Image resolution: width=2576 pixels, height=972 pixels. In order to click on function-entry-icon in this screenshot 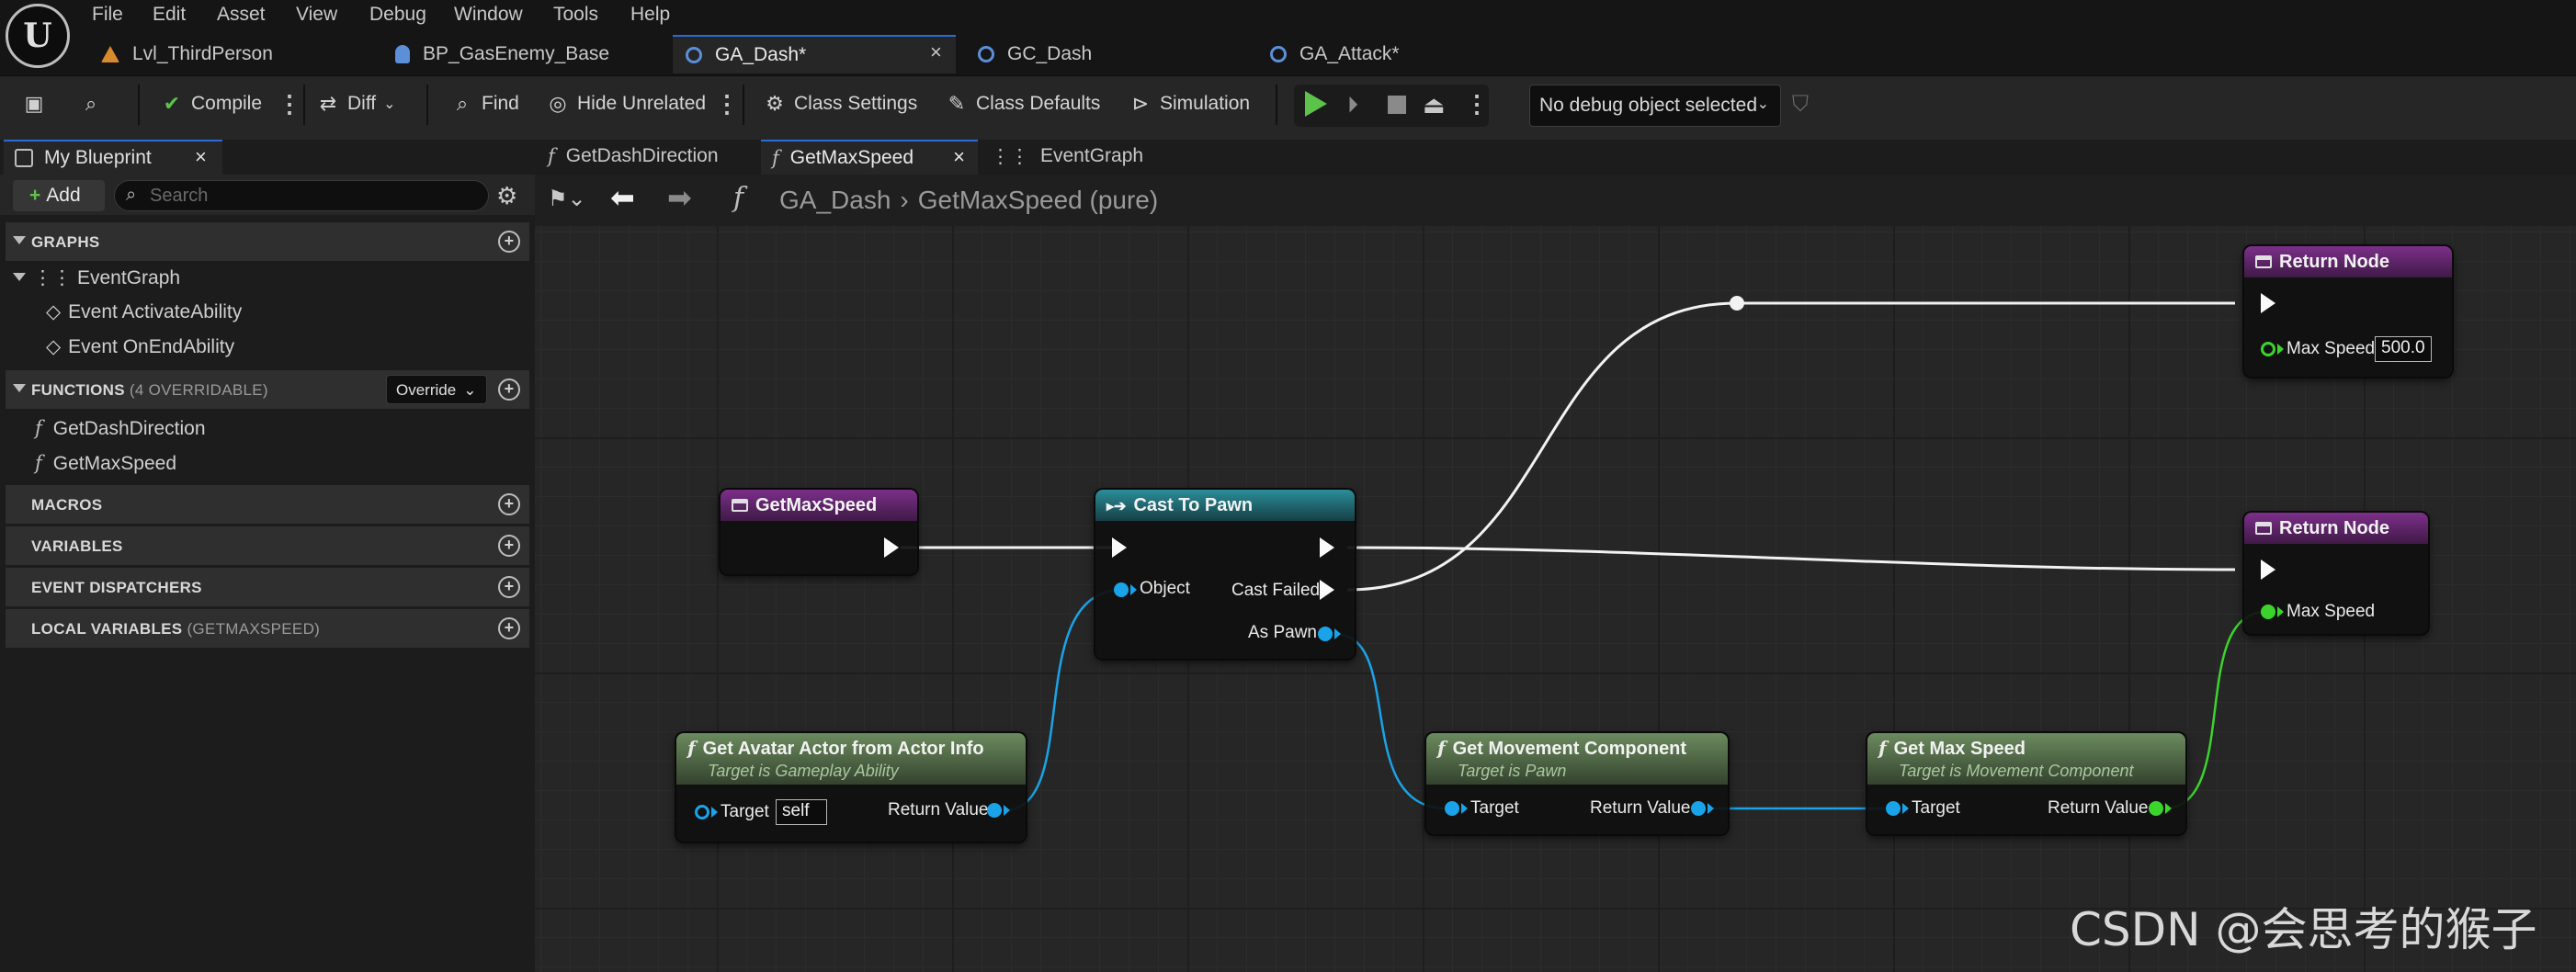, I will do `click(740, 506)`.